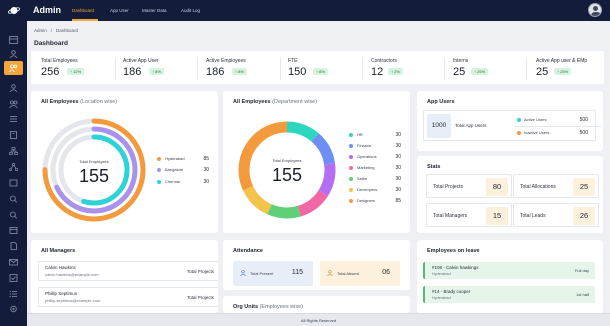  I want to click on absent-label: Total Absent, so click(348, 273).